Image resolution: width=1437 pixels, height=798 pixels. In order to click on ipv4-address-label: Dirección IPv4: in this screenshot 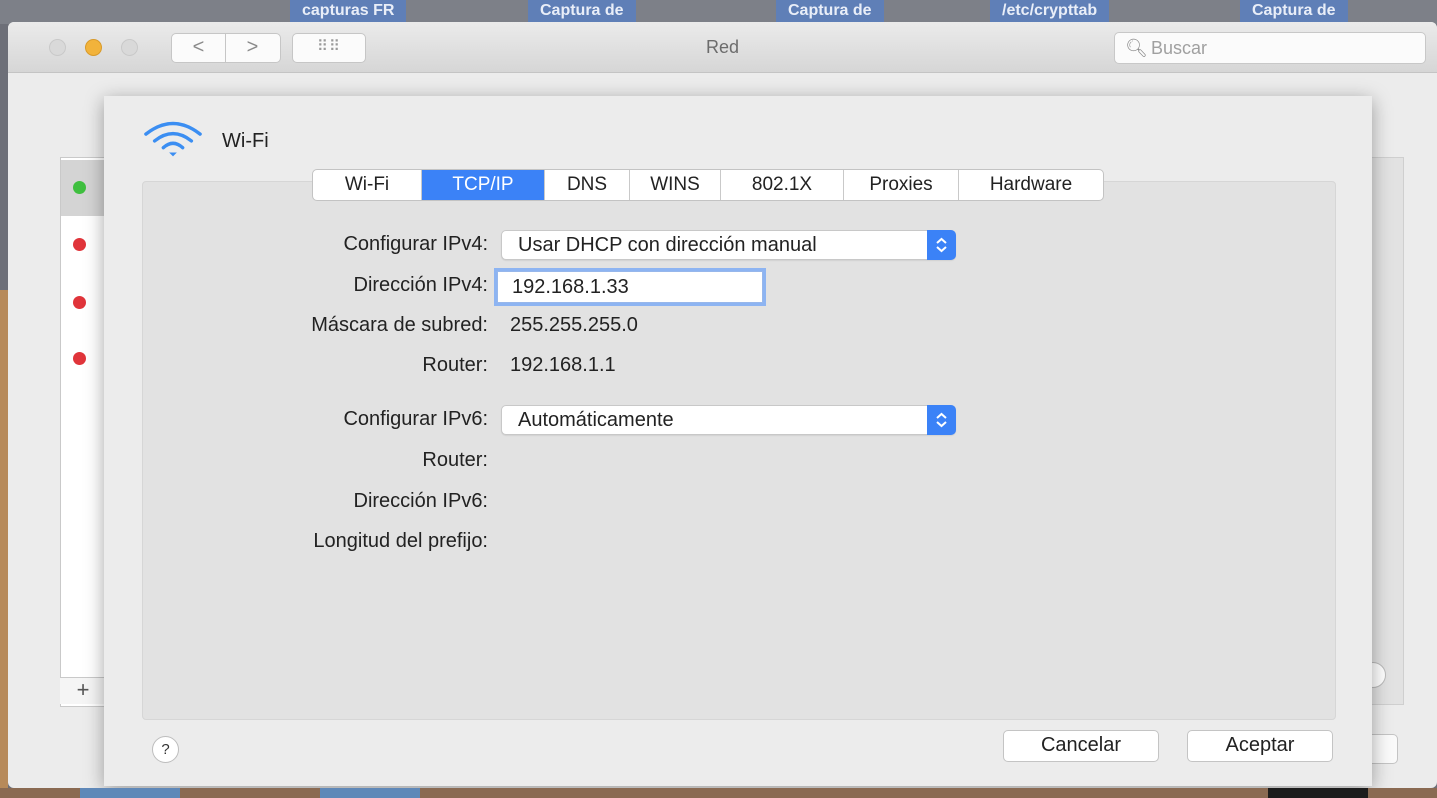, I will do `click(421, 285)`.